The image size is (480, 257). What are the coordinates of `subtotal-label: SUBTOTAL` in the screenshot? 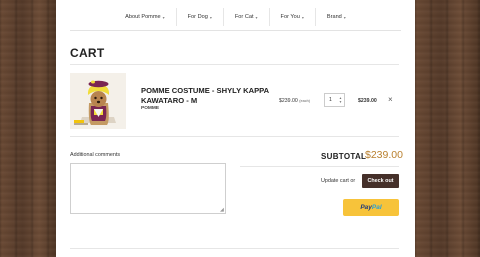 It's located at (344, 156).